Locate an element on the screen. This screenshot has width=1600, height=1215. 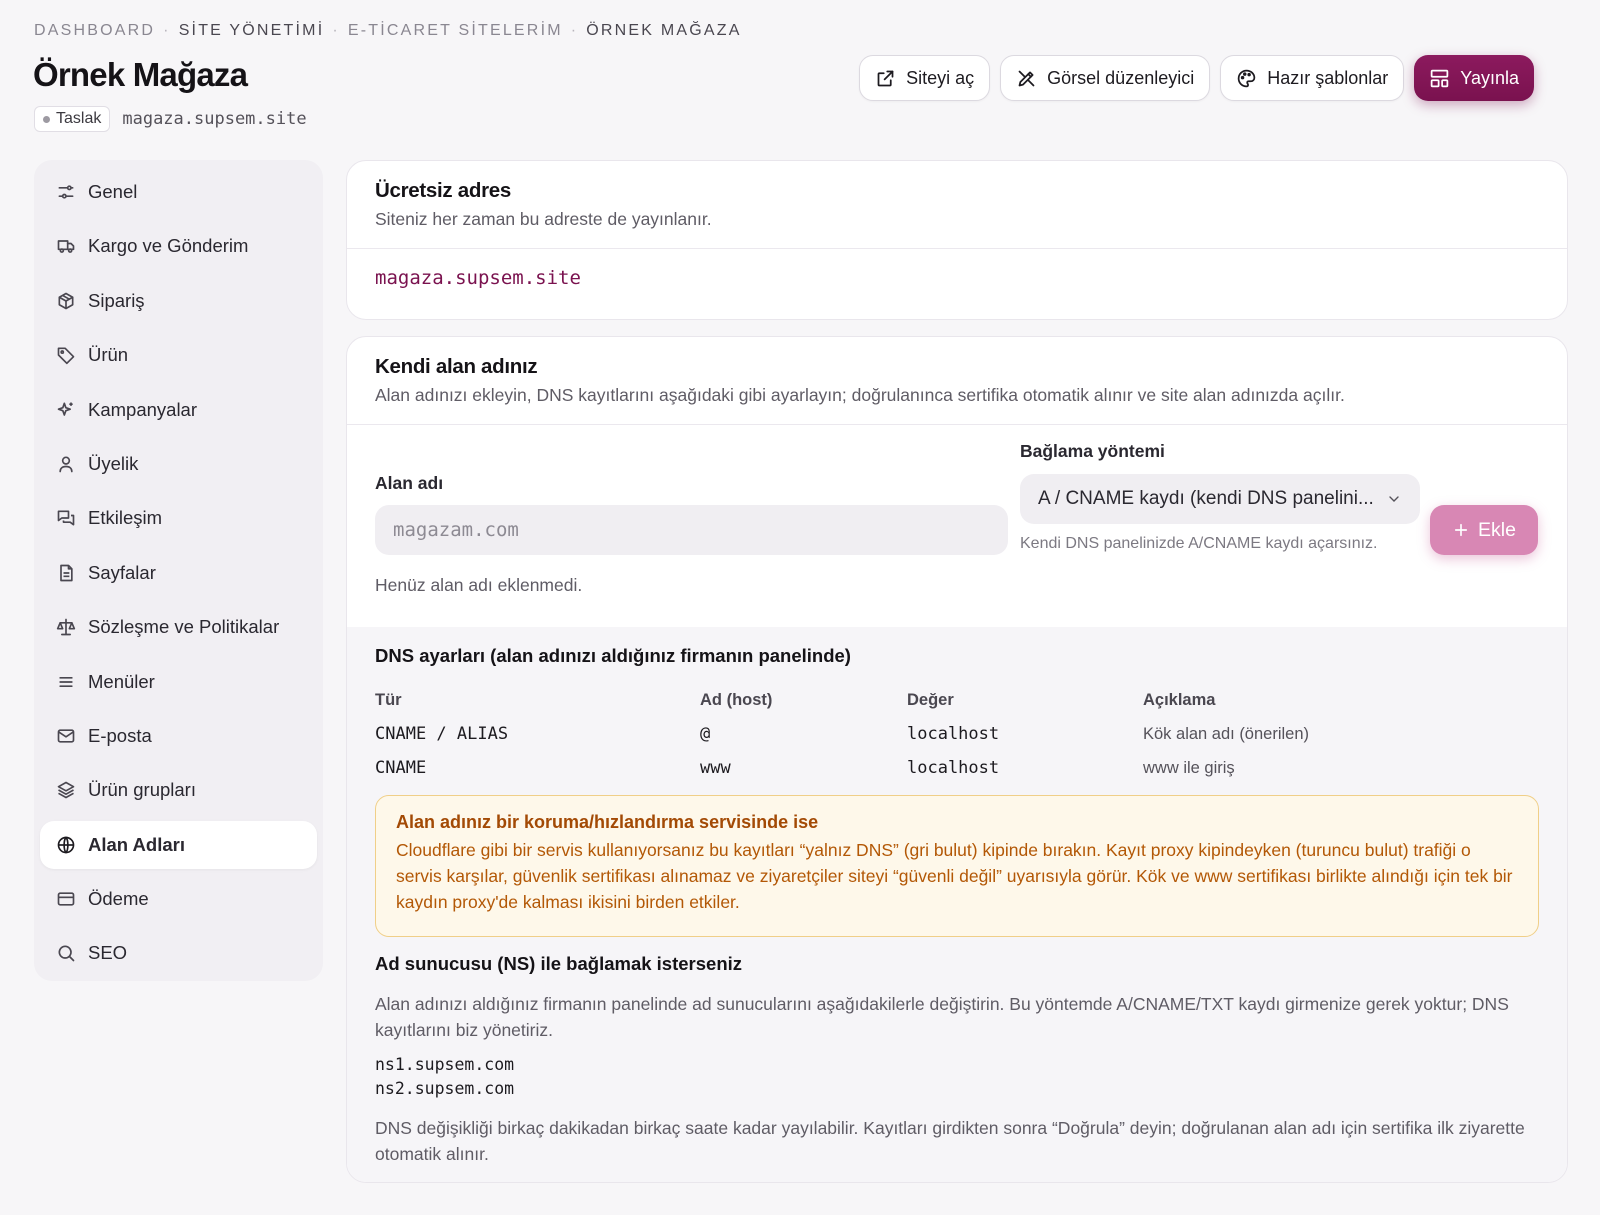
sidebar-item-label: Alan Adları is located at coordinates (136, 844).